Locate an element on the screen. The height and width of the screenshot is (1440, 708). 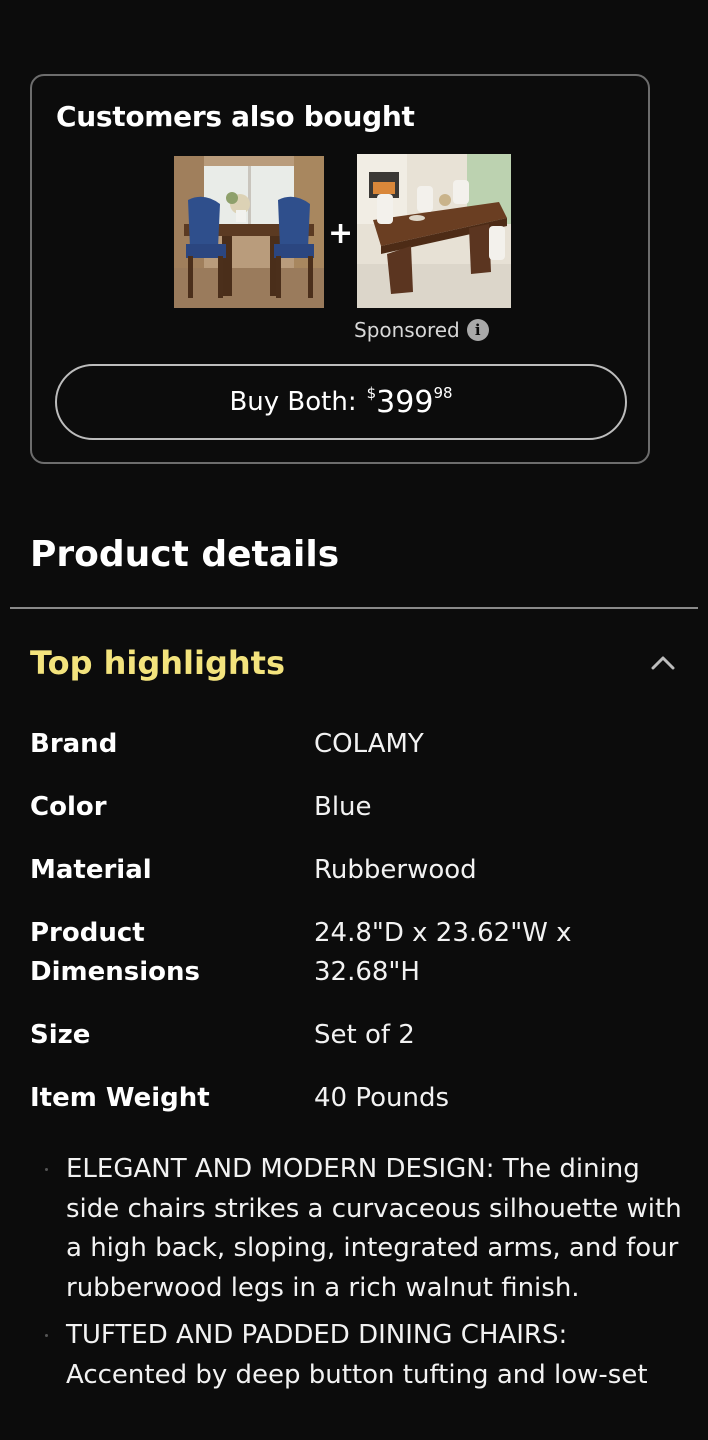
plus-sign: + is located at coordinates (341, 233).